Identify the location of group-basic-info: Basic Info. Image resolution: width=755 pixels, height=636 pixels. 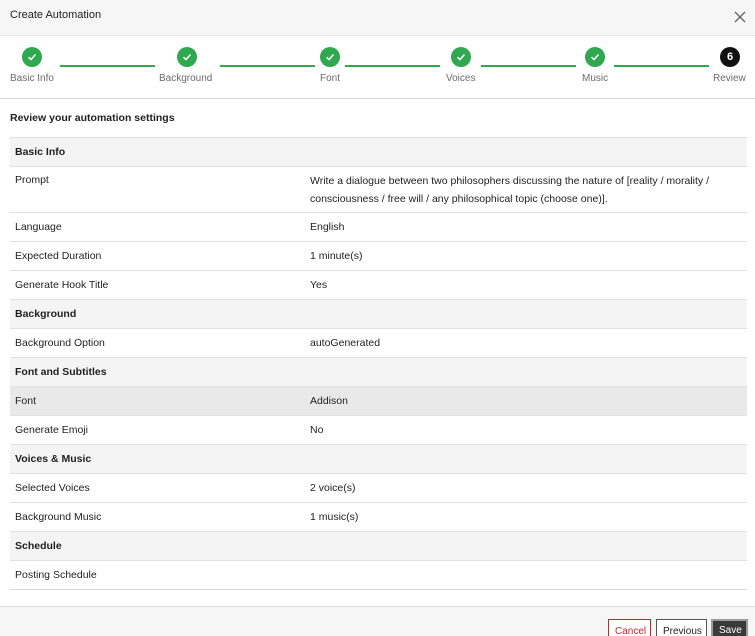
(378, 151).